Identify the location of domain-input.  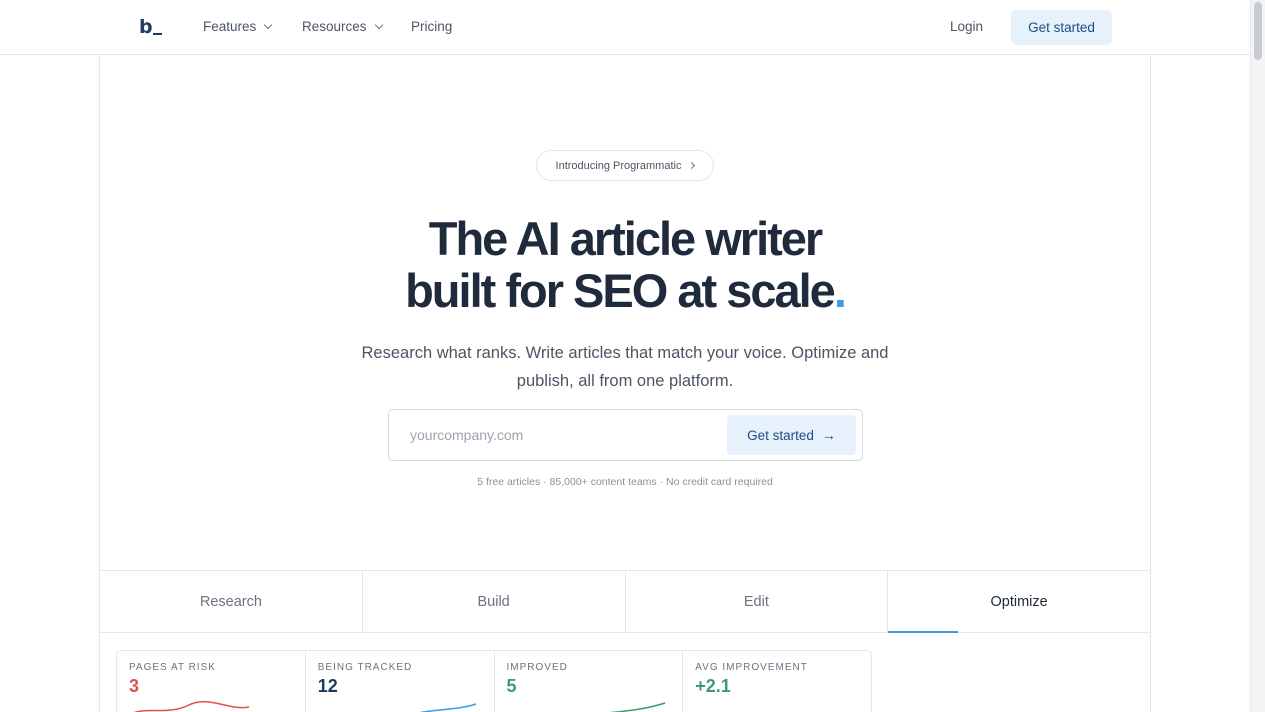
(560, 435).